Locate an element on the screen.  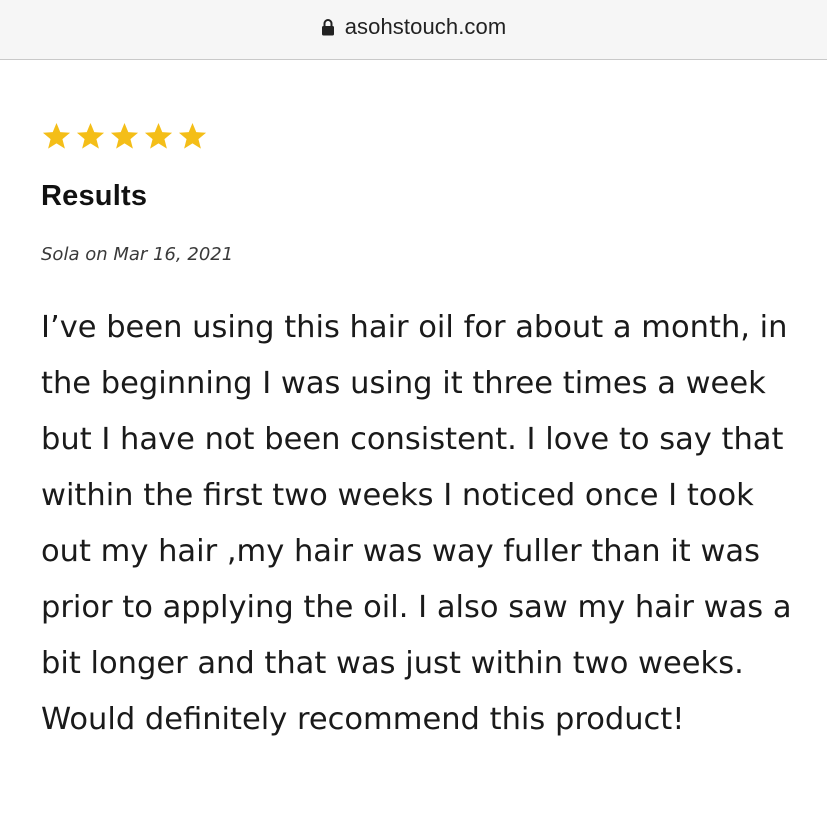
review-title: Results is located at coordinates (94, 196).